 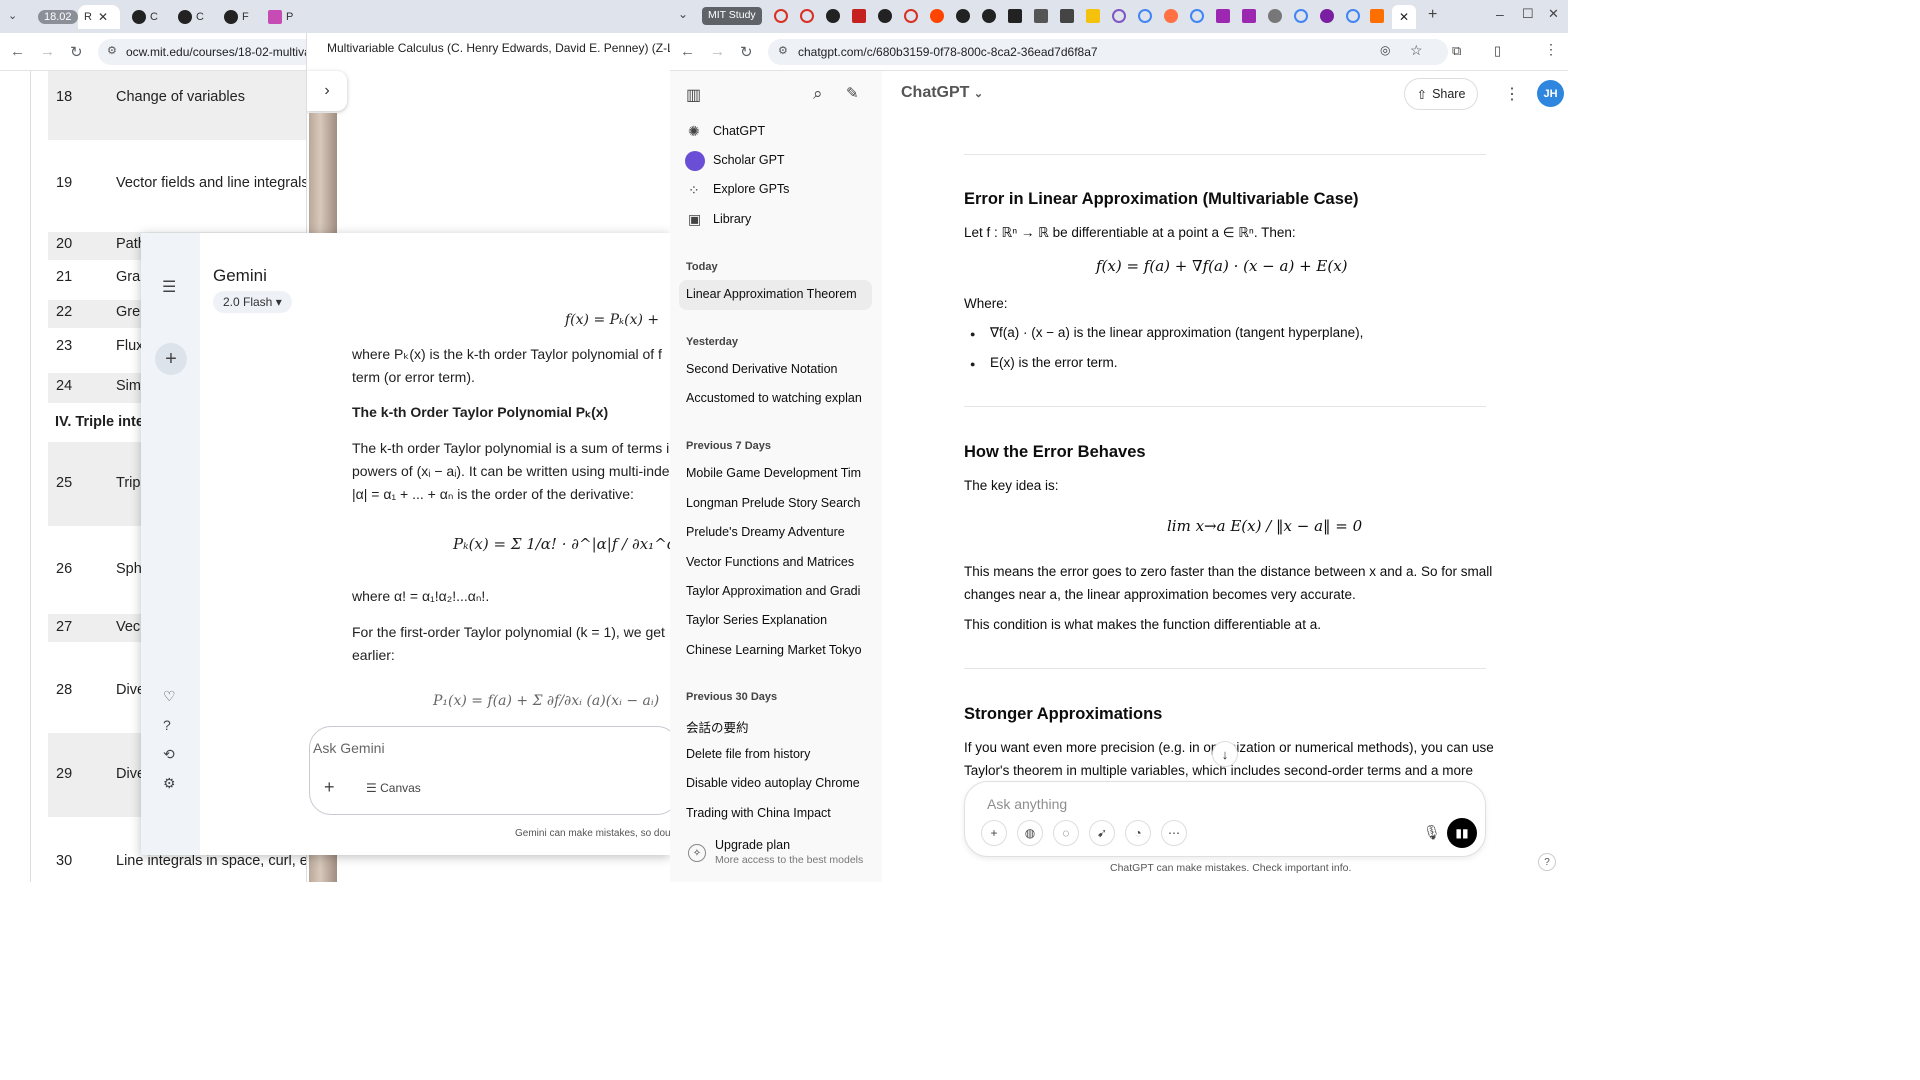 I want to click on bars-favicon-icon, so click(x=859, y=16).